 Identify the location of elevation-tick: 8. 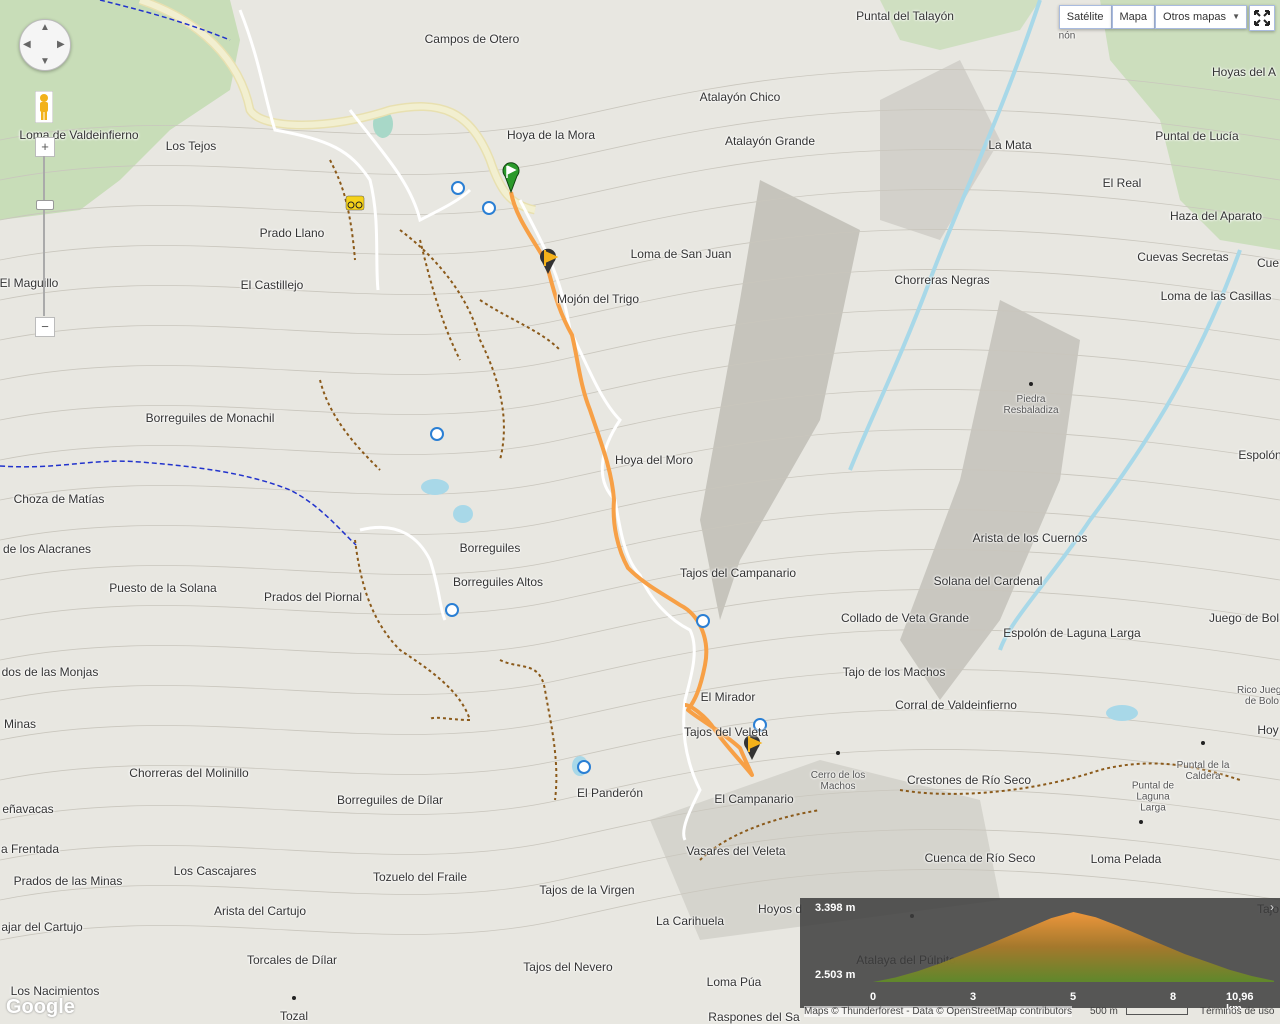
(1173, 997).